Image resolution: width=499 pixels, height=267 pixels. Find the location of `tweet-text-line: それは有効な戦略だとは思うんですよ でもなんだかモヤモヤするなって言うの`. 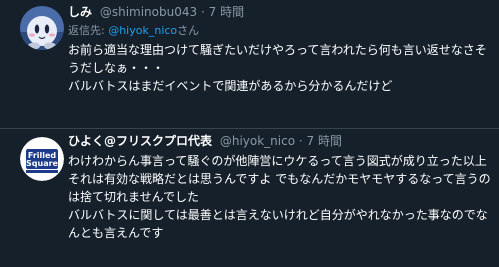

tweet-text-line: それは有効な戦略だとは思うんですよ でもなんだかモヤモヤするなって言うの is located at coordinates (279, 179).